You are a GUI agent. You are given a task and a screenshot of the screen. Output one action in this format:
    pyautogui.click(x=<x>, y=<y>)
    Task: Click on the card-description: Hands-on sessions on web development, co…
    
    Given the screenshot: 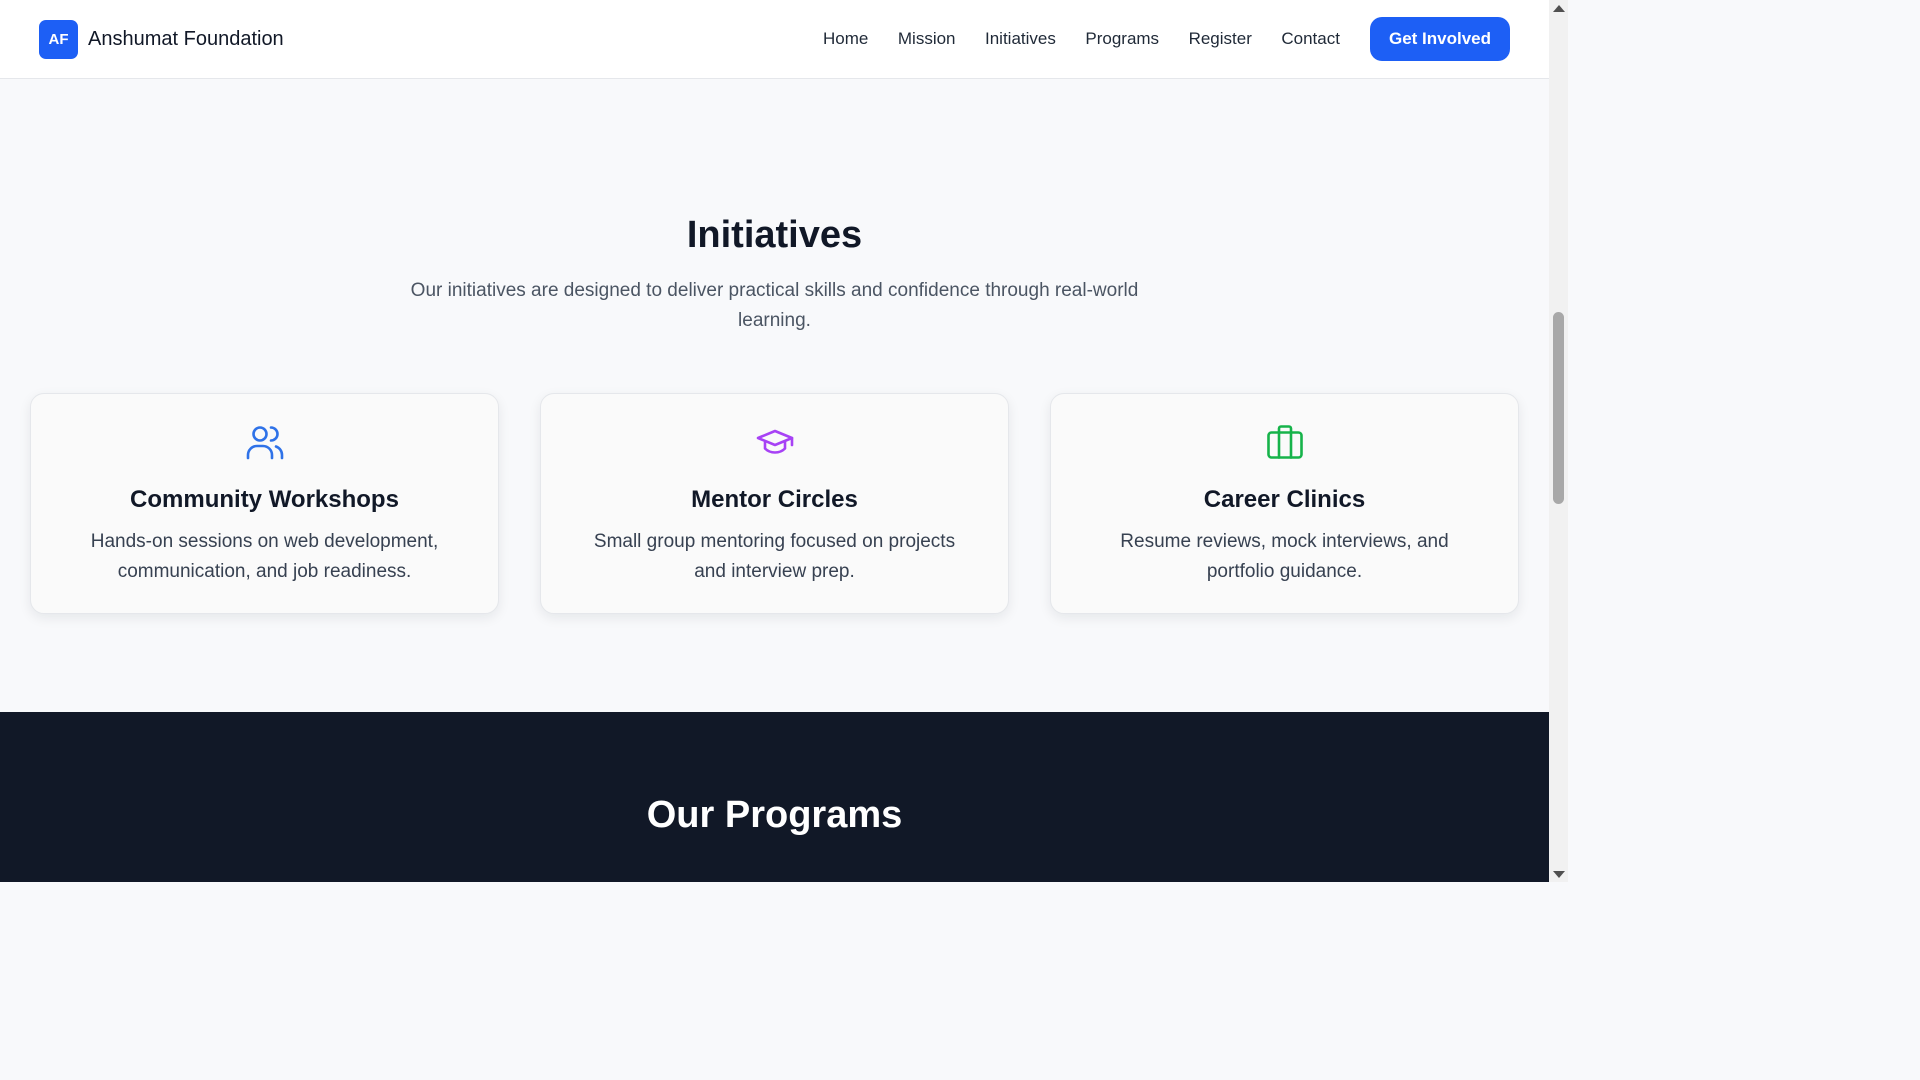 What is the action you would take?
    pyautogui.click(x=264, y=556)
    